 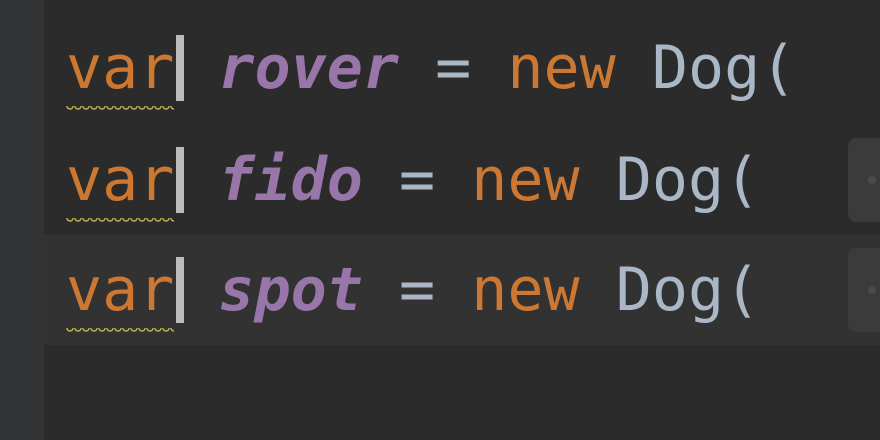 What do you see at coordinates (22, 220) in the screenshot?
I see `editor-gutter` at bounding box center [22, 220].